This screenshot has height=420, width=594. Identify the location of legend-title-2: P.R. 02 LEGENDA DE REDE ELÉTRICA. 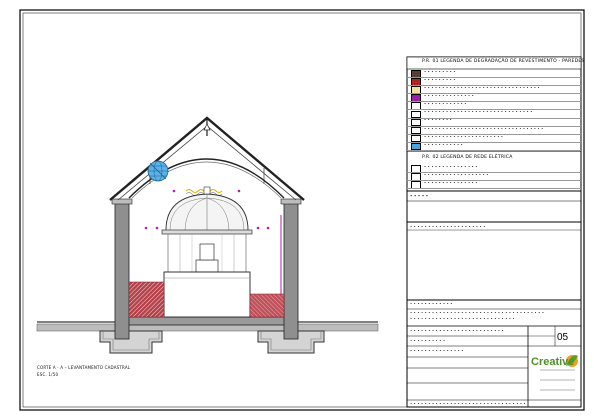
(467, 157).